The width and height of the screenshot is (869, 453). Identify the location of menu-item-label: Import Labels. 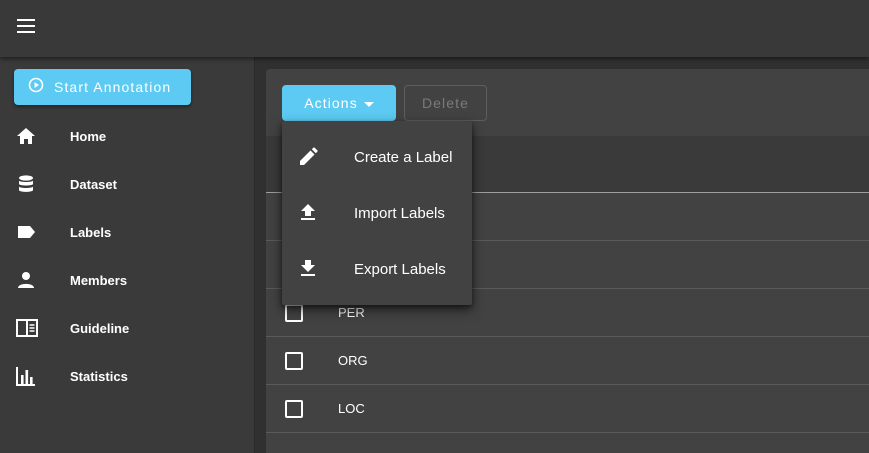
(399, 213).